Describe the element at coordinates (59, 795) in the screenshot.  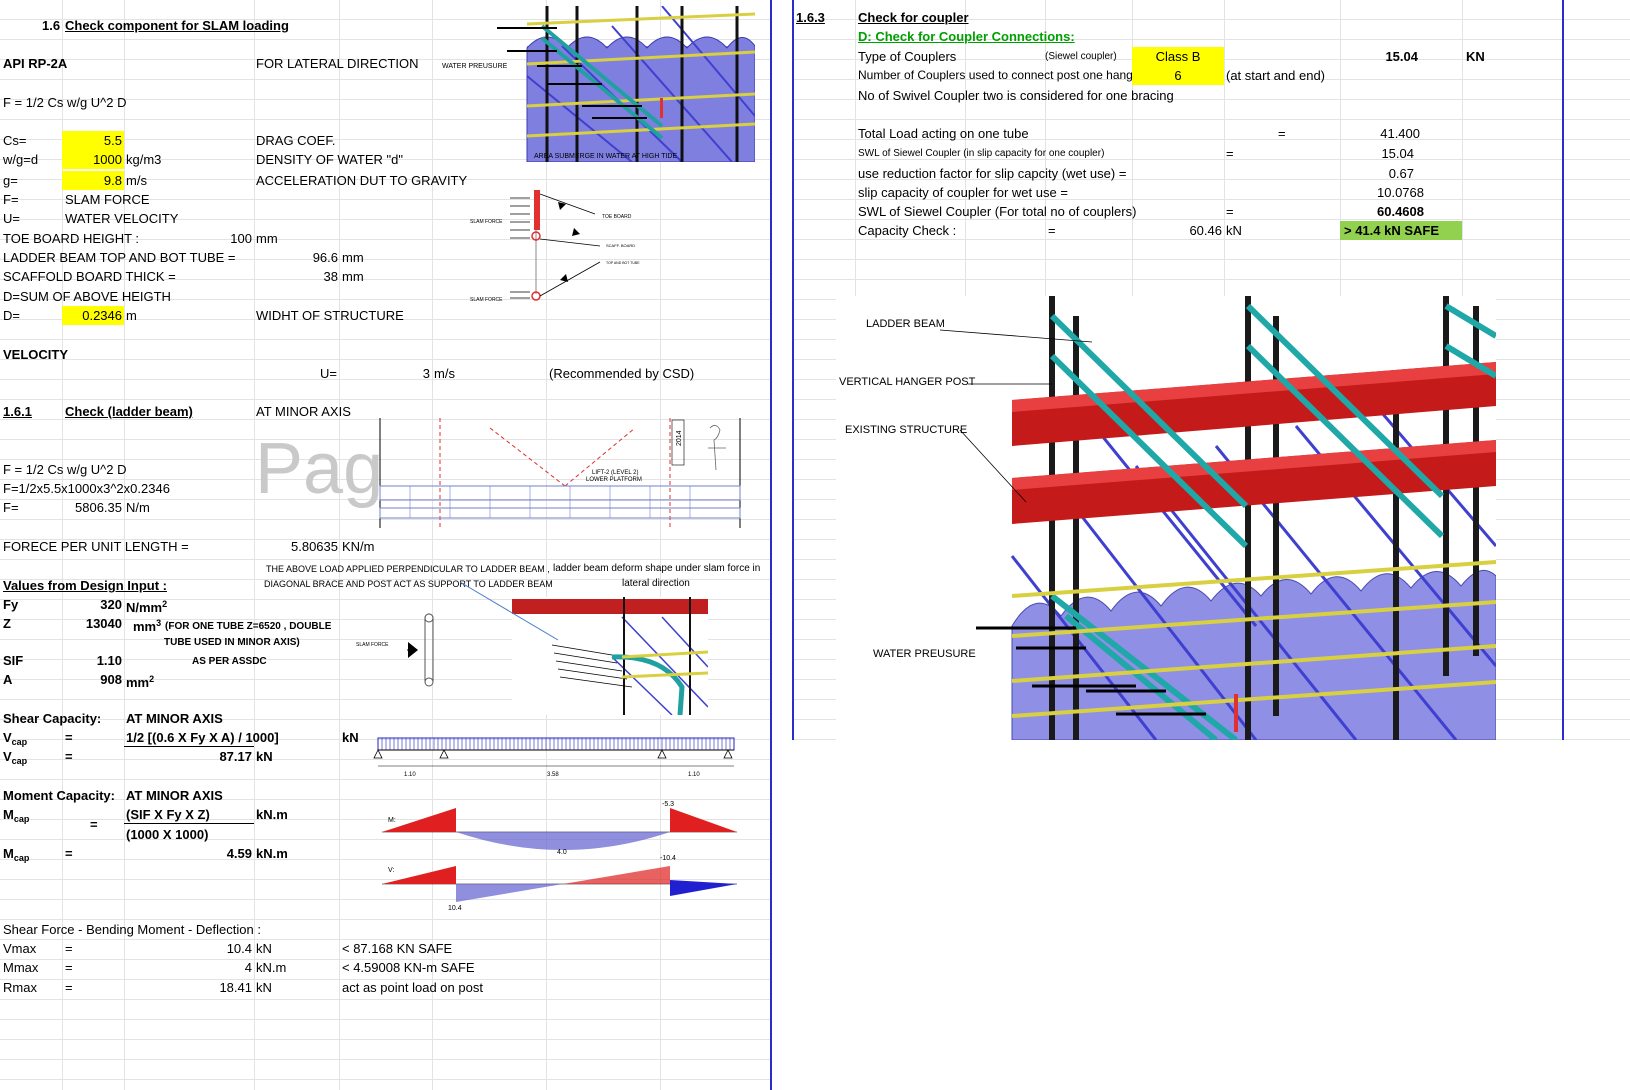
I see `moment-capacity-title: Moment Capacity:` at that location.